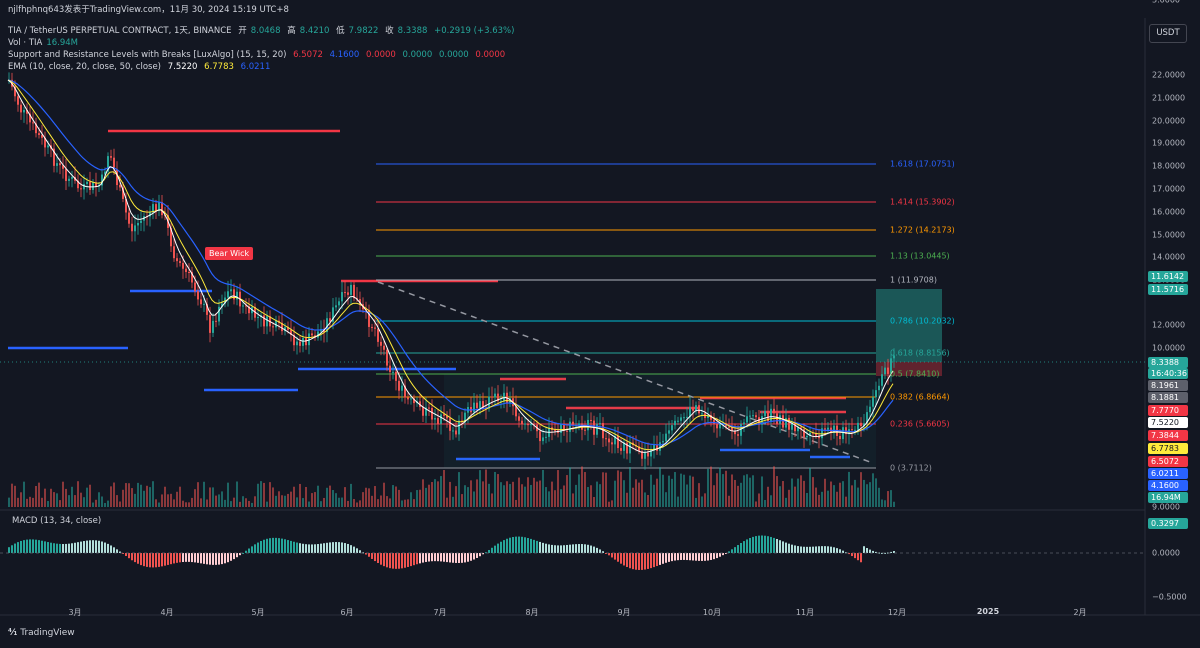  I want to click on volume-legend: Vol · TIA 16.94M, so click(45, 43).